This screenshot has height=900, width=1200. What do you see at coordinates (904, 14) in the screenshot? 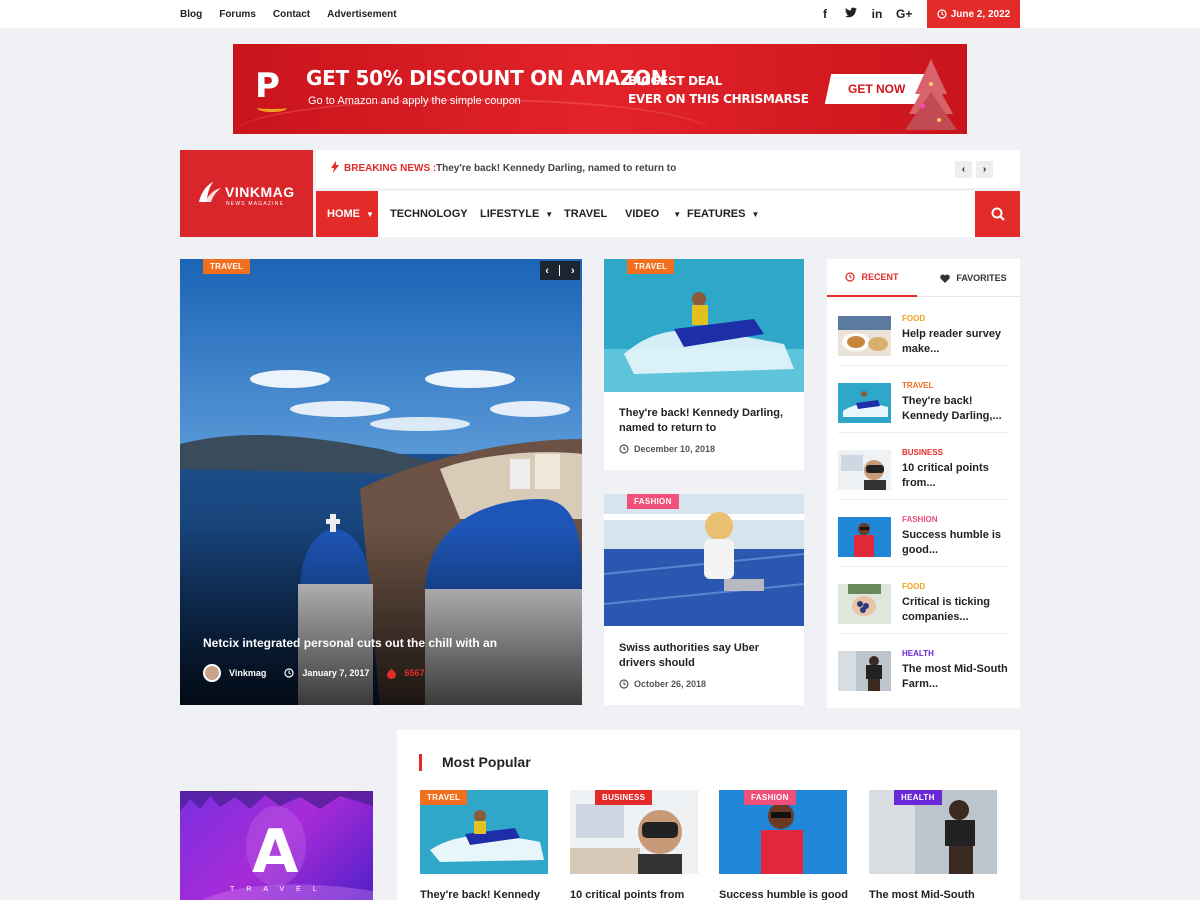
I see `google-plus-icon: G+` at bounding box center [904, 14].